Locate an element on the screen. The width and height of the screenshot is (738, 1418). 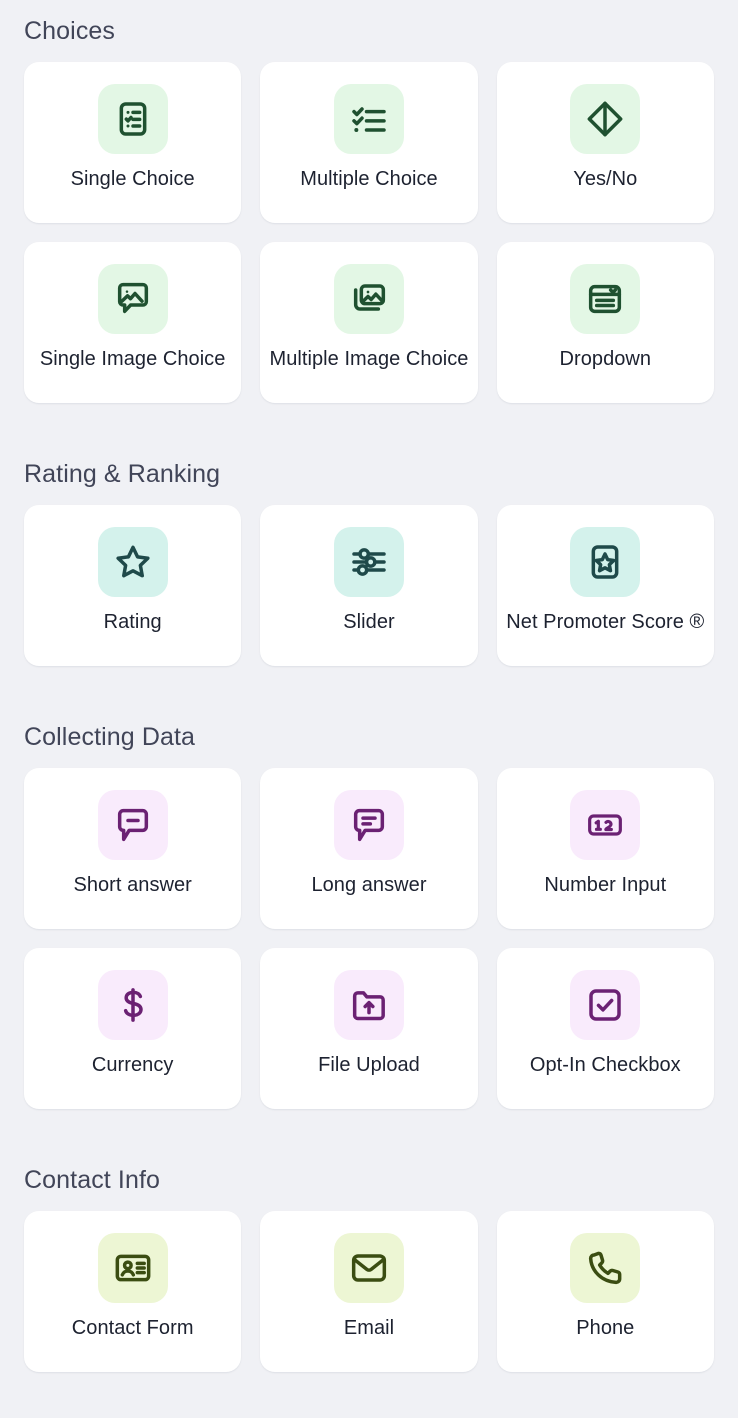
question-type-card-slider: Slider is located at coordinates (369, 585).